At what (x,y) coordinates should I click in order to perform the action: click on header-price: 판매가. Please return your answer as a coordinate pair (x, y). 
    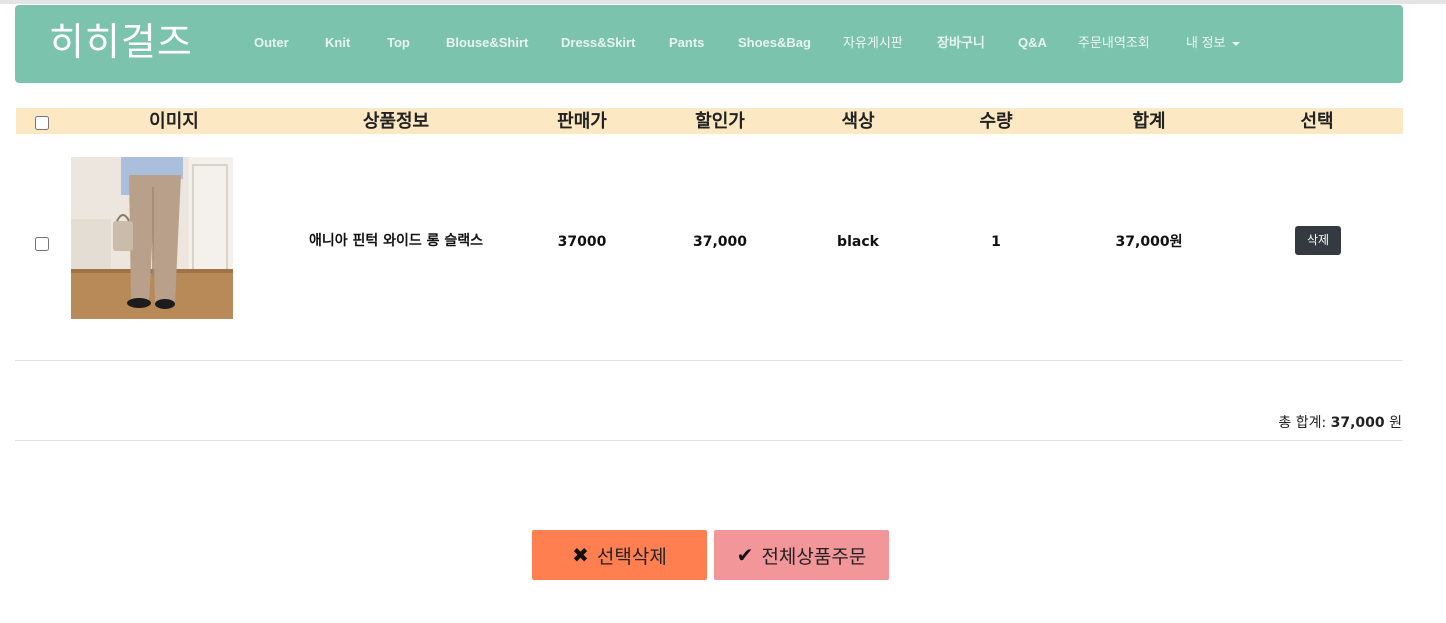
    Looking at the image, I should click on (582, 121).